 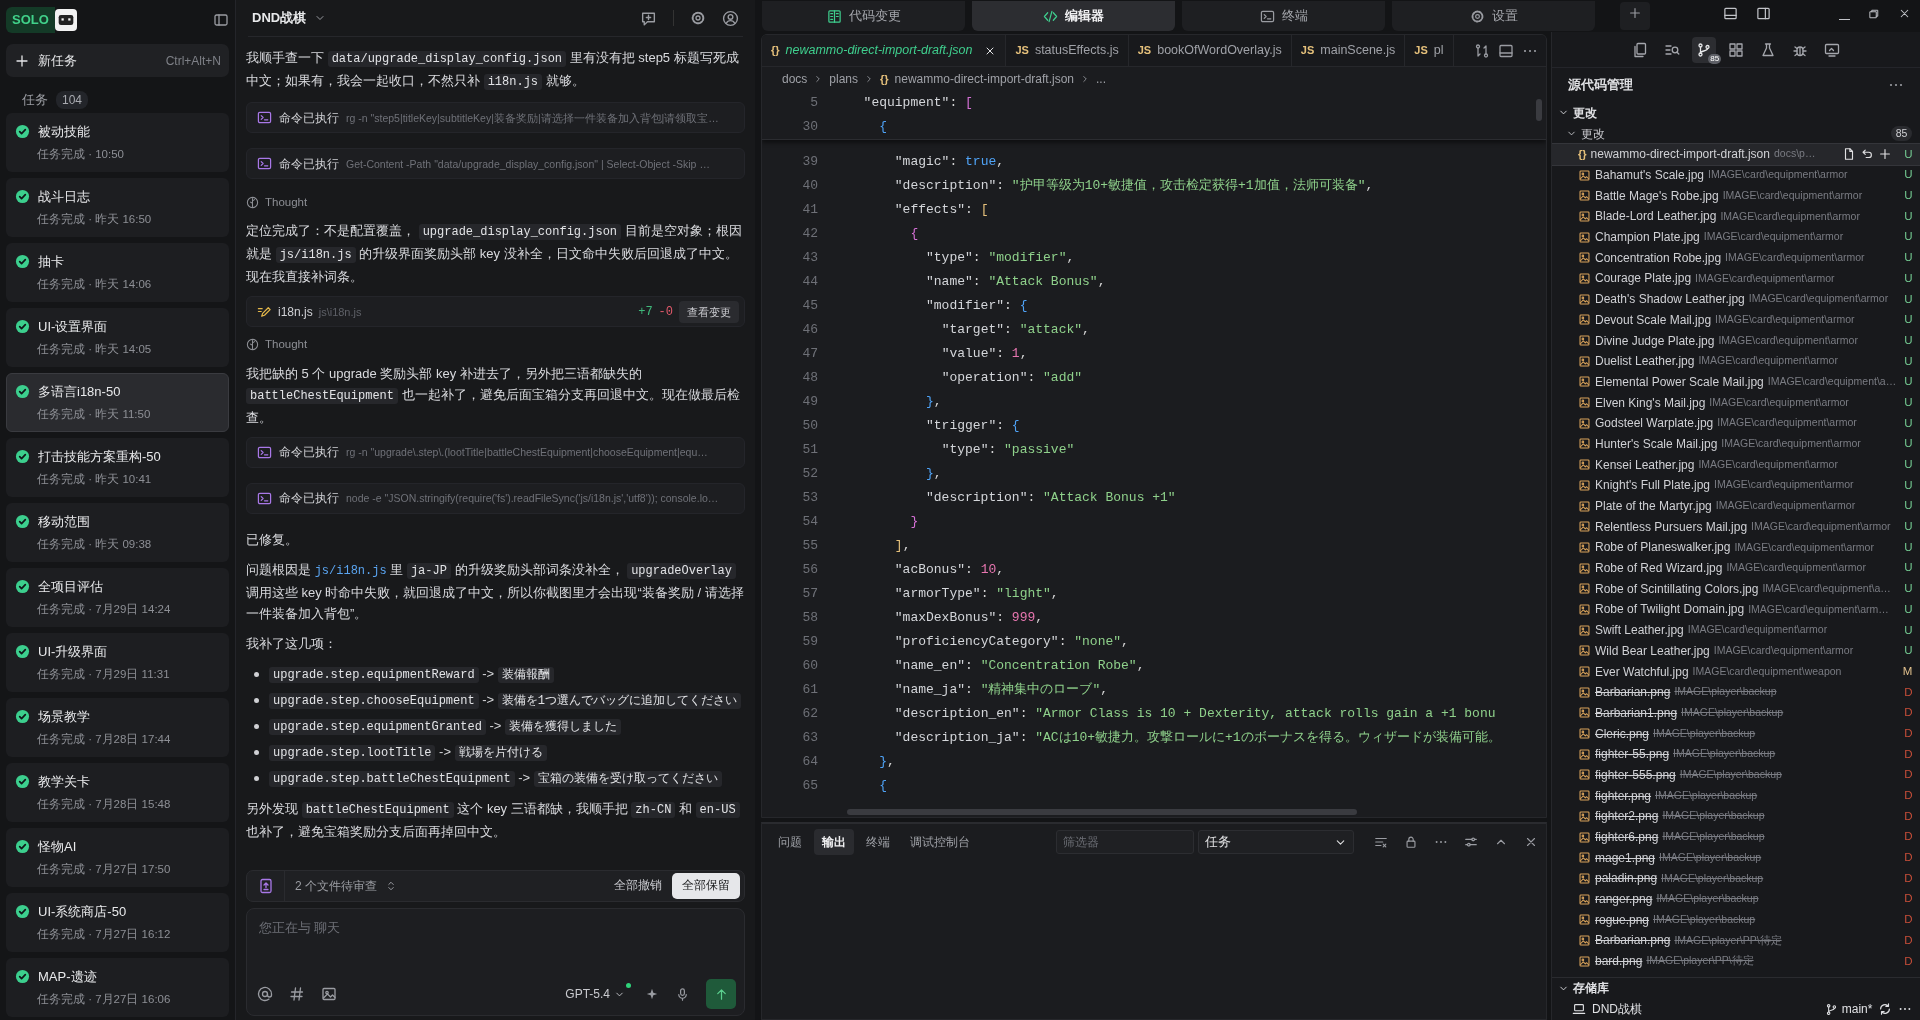 I want to click on file-row: {} newammo-direct-import-draft.json docs\p… U, so click(x=1736, y=154).